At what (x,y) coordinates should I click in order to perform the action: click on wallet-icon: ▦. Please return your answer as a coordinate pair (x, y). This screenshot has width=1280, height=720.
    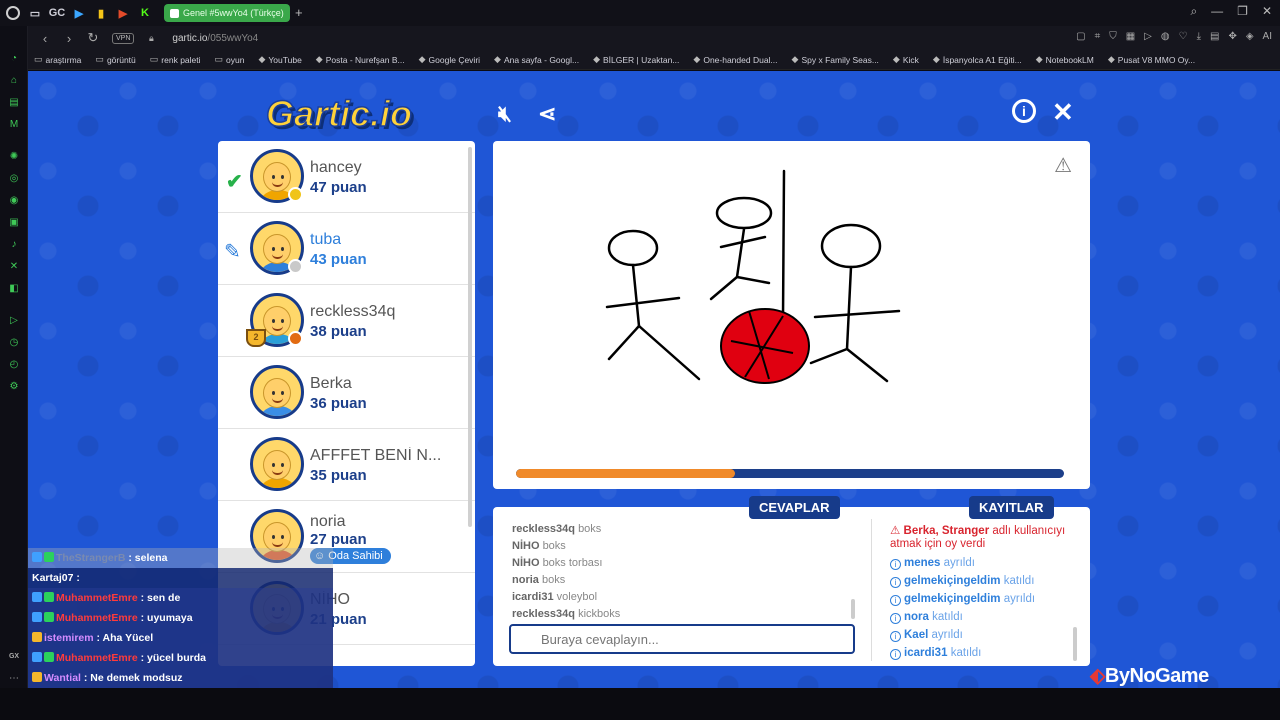
    Looking at the image, I should click on (1130, 36).